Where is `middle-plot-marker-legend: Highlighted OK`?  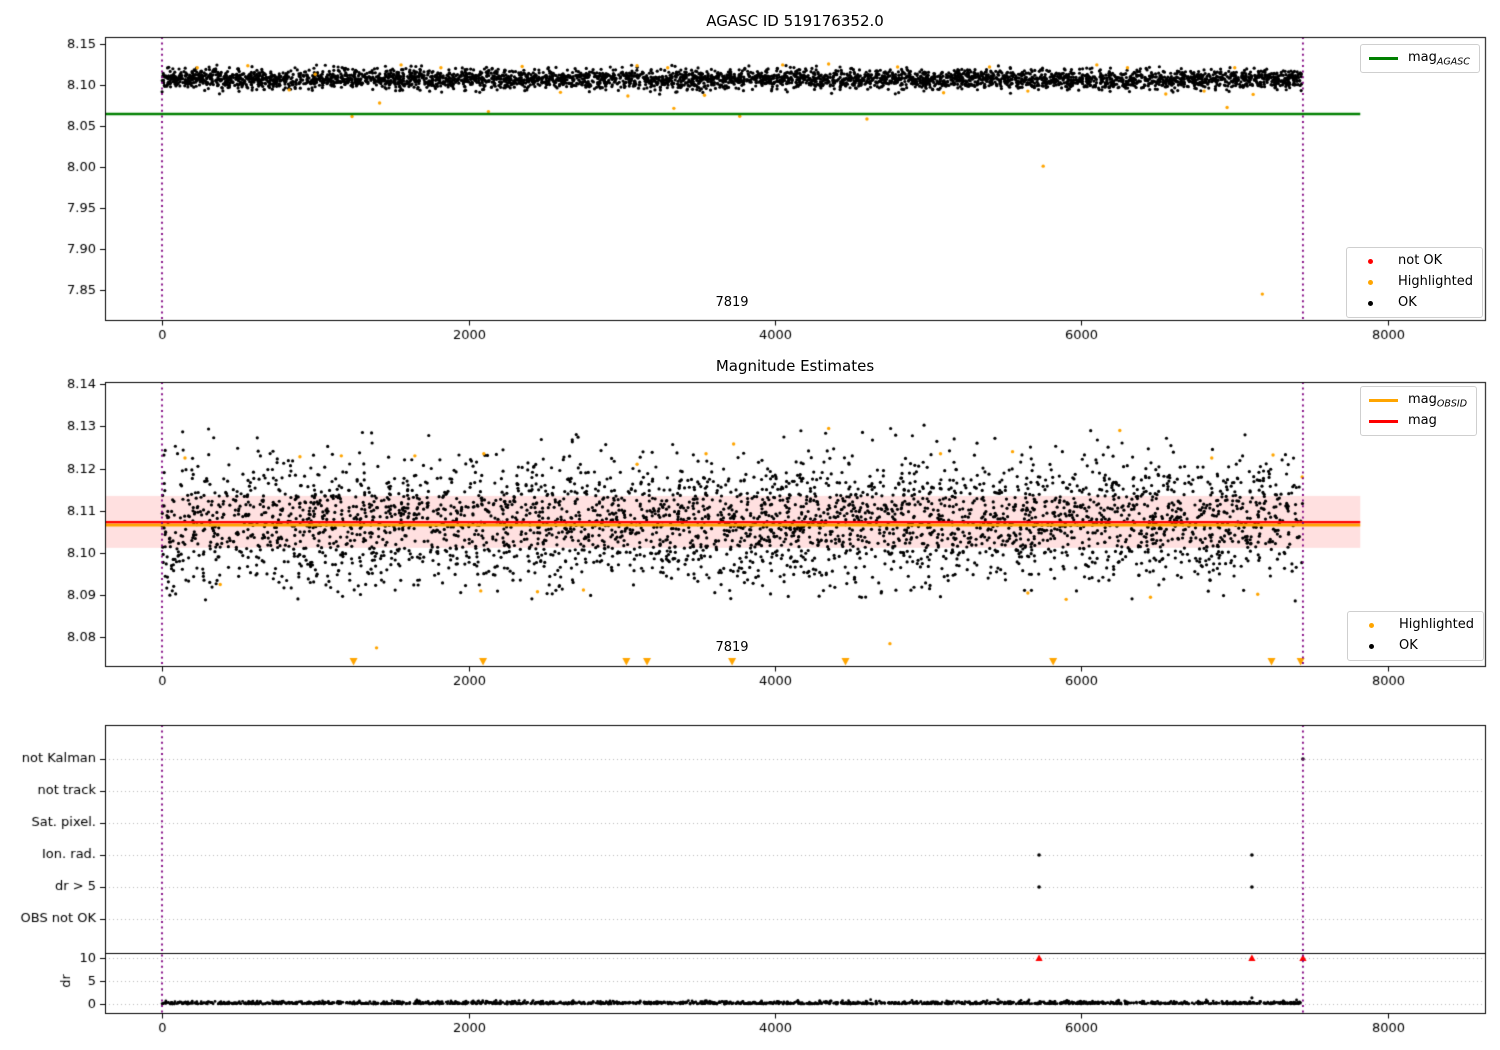
middle-plot-marker-legend: Highlighted OK is located at coordinates (1415, 636).